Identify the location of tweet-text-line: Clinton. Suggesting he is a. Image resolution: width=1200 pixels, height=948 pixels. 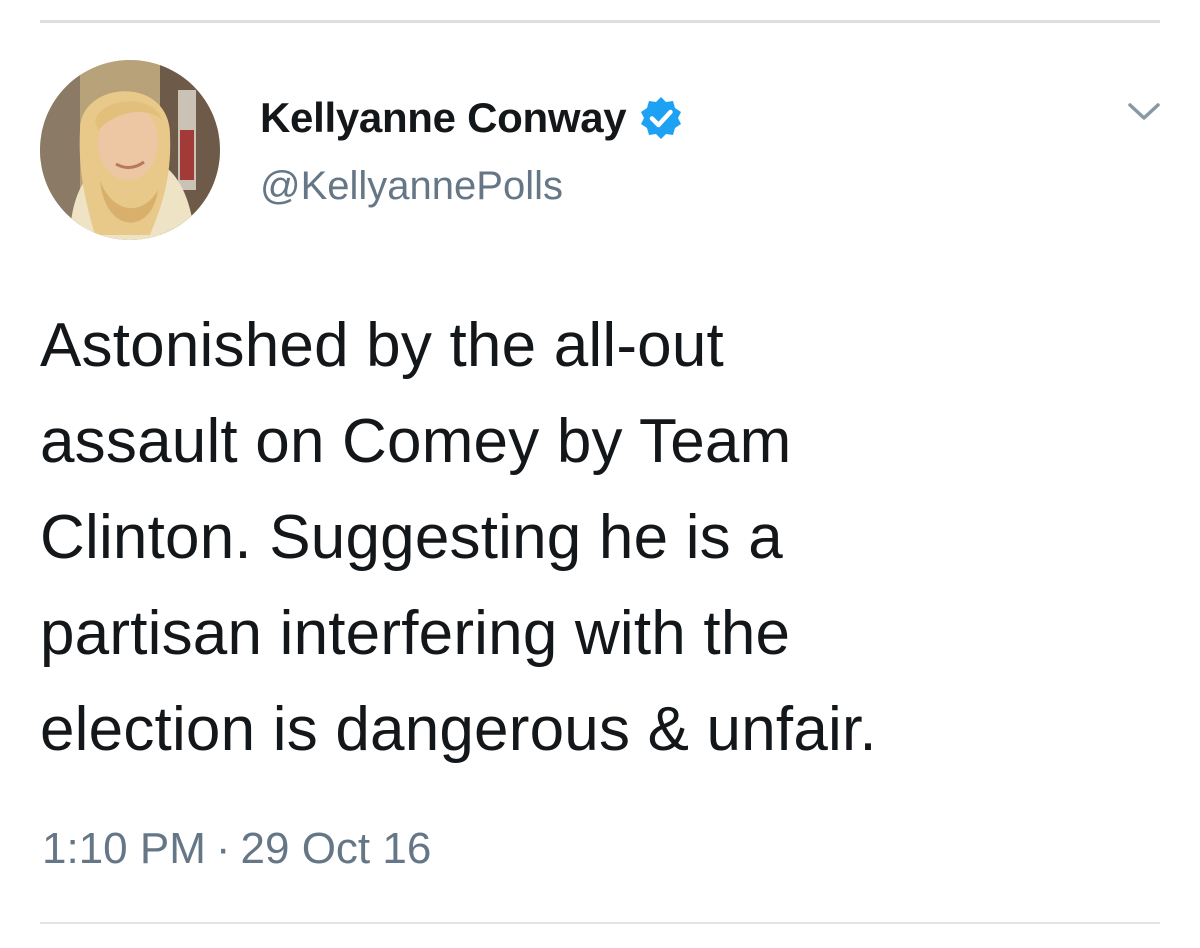
(411, 537).